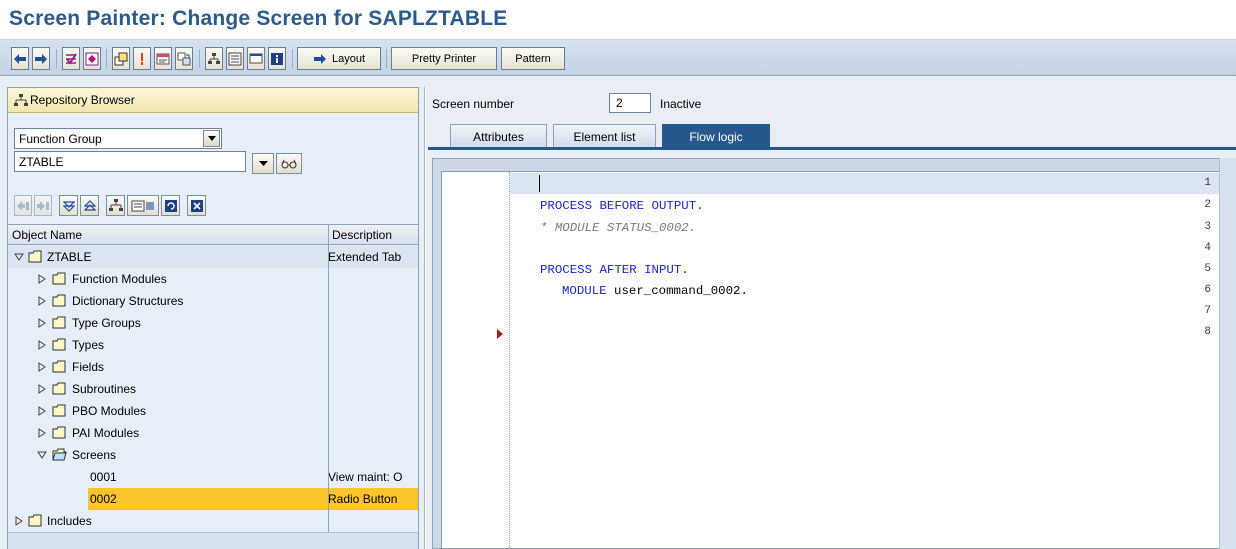  I want to click on chevron-down-icon, so click(211, 138).